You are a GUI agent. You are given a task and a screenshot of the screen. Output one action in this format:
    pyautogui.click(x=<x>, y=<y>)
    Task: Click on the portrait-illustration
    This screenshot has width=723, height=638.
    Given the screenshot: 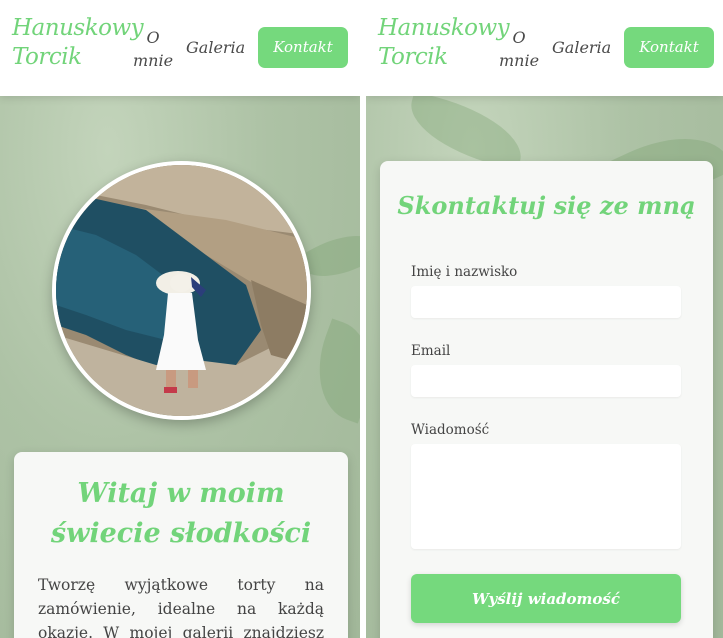 What is the action you would take?
    pyautogui.click(x=181, y=290)
    